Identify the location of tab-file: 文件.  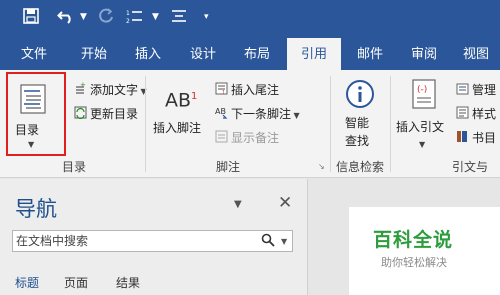
(34, 54).